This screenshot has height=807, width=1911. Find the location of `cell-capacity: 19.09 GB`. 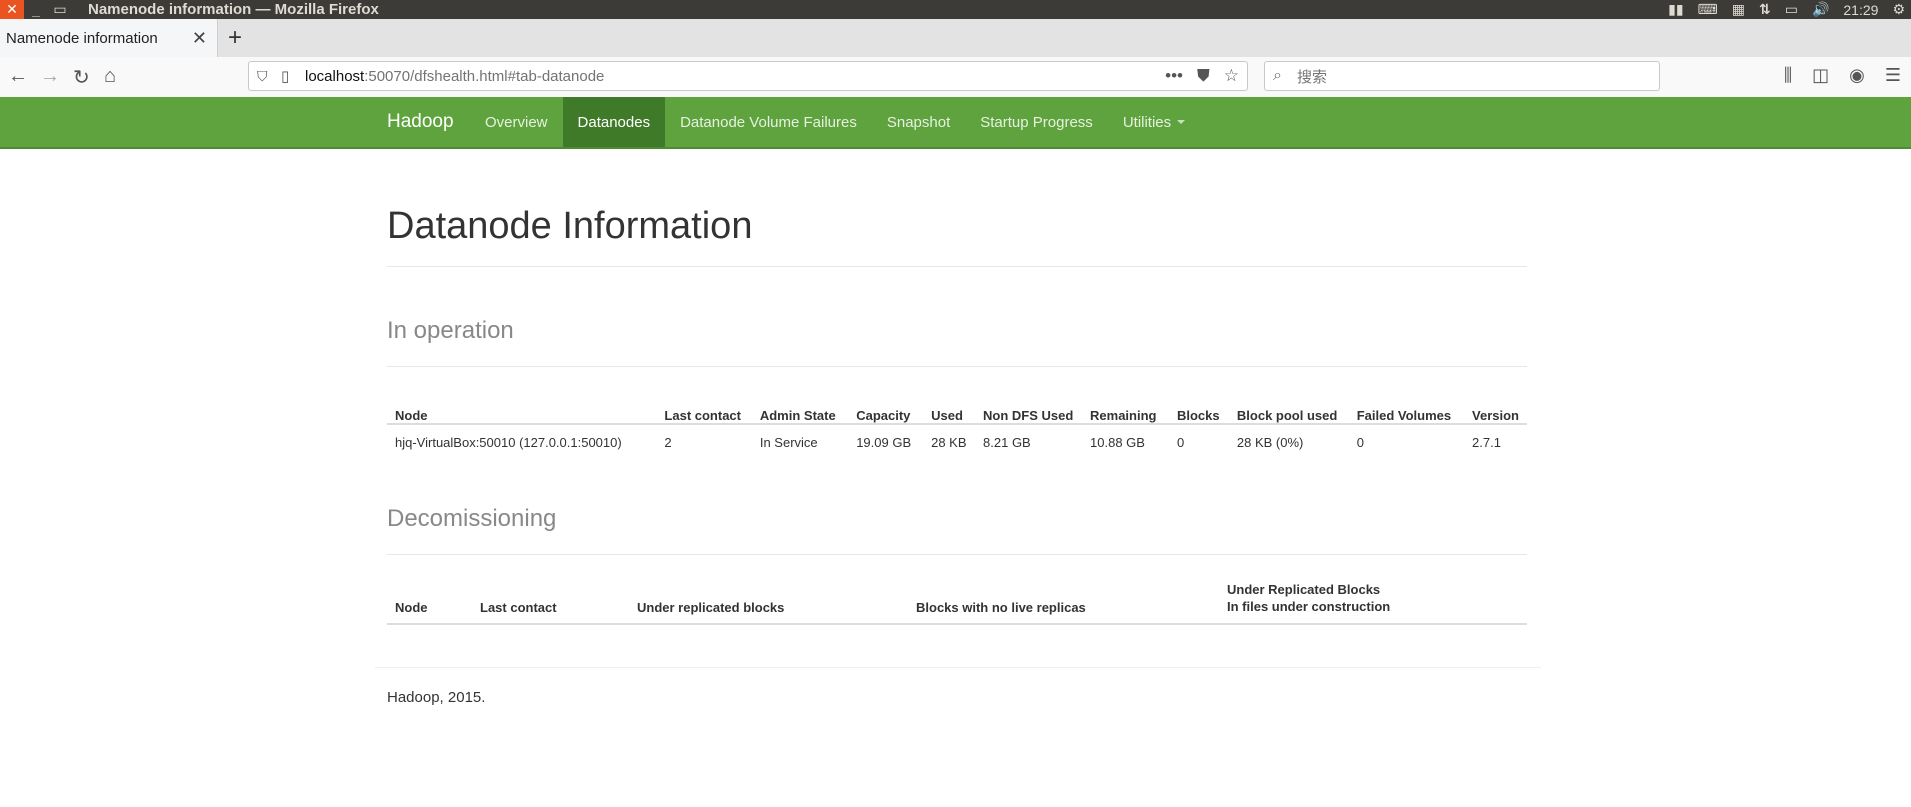

cell-capacity: 19.09 GB is located at coordinates (884, 442).